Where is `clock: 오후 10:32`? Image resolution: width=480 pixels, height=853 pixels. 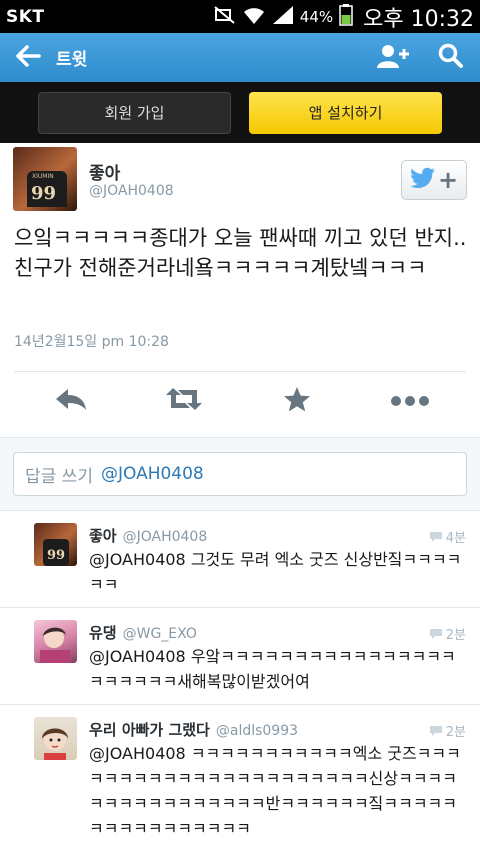
clock: 오후 10:32 is located at coordinates (418, 19).